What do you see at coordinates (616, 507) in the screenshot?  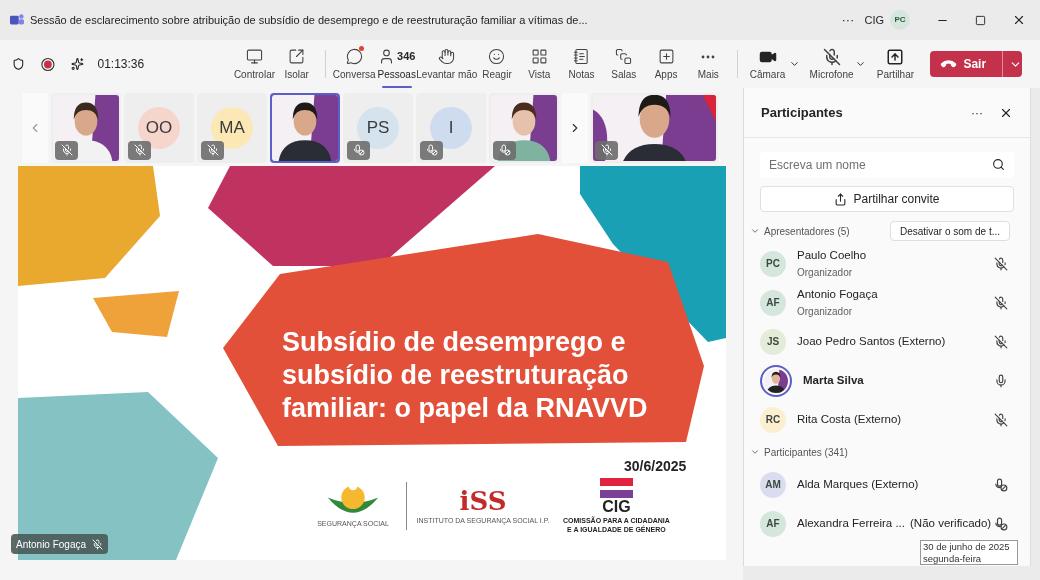 I see `logo-mark: CIG` at bounding box center [616, 507].